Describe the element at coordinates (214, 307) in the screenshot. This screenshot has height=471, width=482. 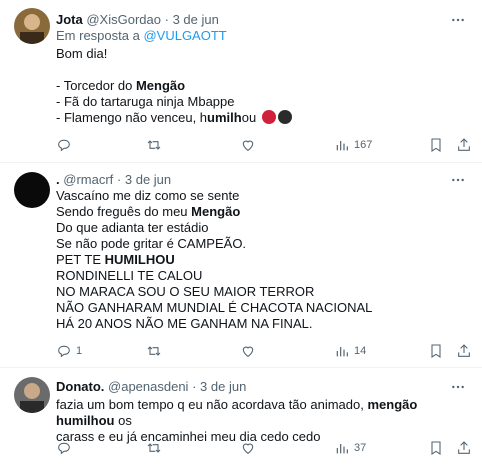
I see `text-line: NÃO GANHARAM MUNDIAL É CHACOTA NACIONAL` at that location.